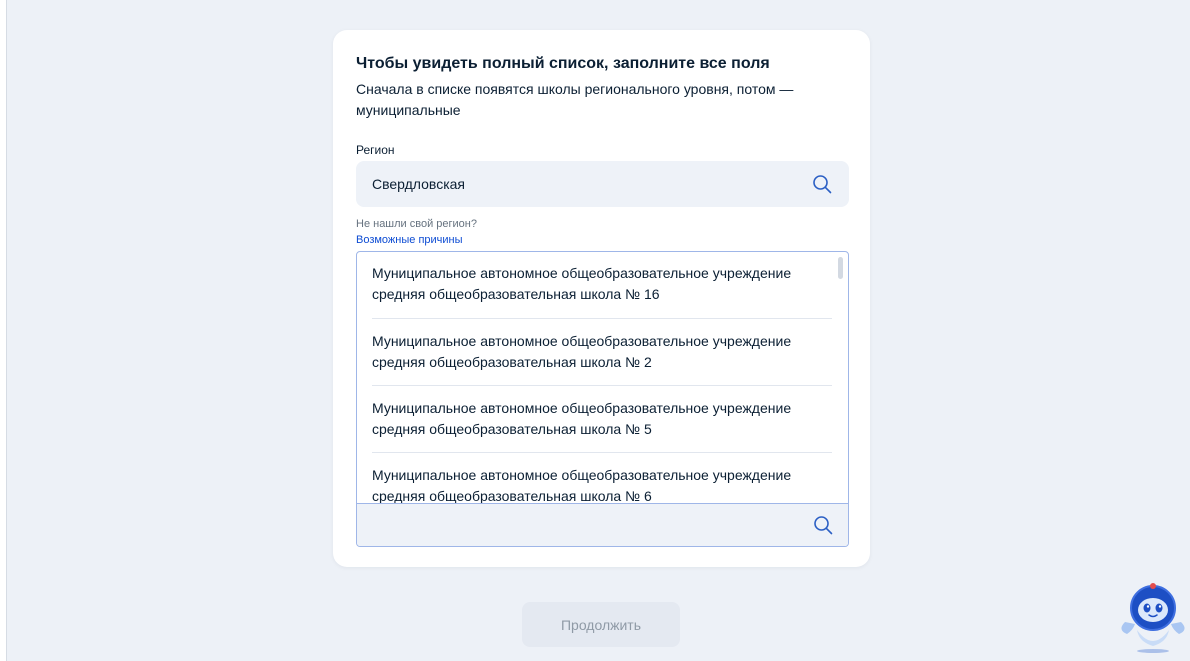  I want to click on school-search-field, so click(602, 524).